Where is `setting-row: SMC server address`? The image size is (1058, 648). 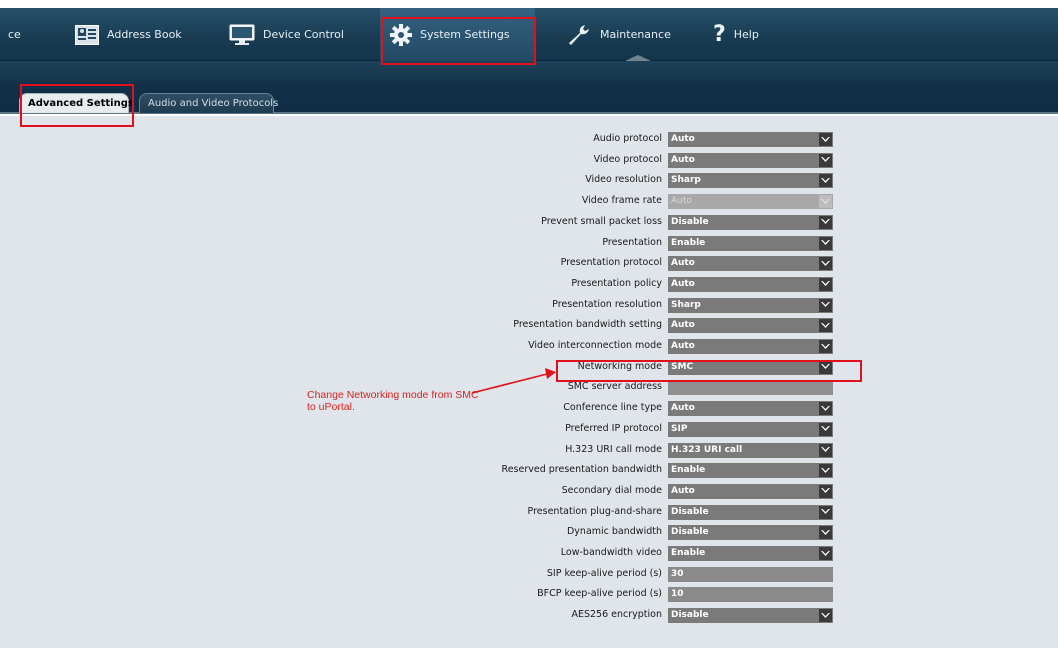 setting-row: SMC server address is located at coordinates (529, 388).